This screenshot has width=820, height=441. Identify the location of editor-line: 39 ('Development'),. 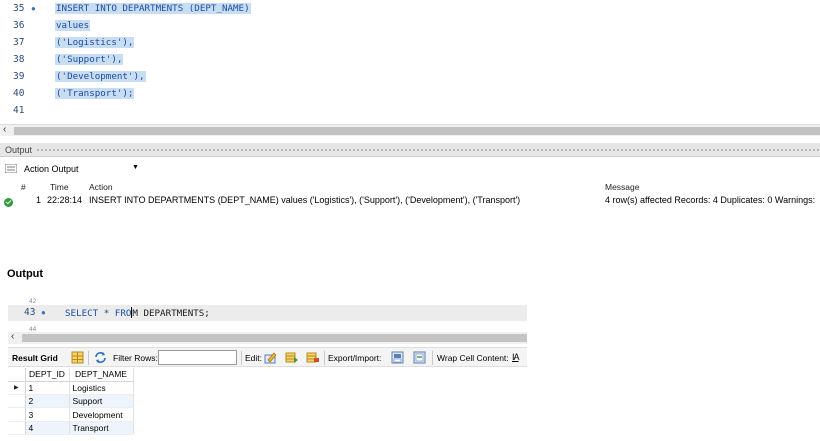
(410, 77).